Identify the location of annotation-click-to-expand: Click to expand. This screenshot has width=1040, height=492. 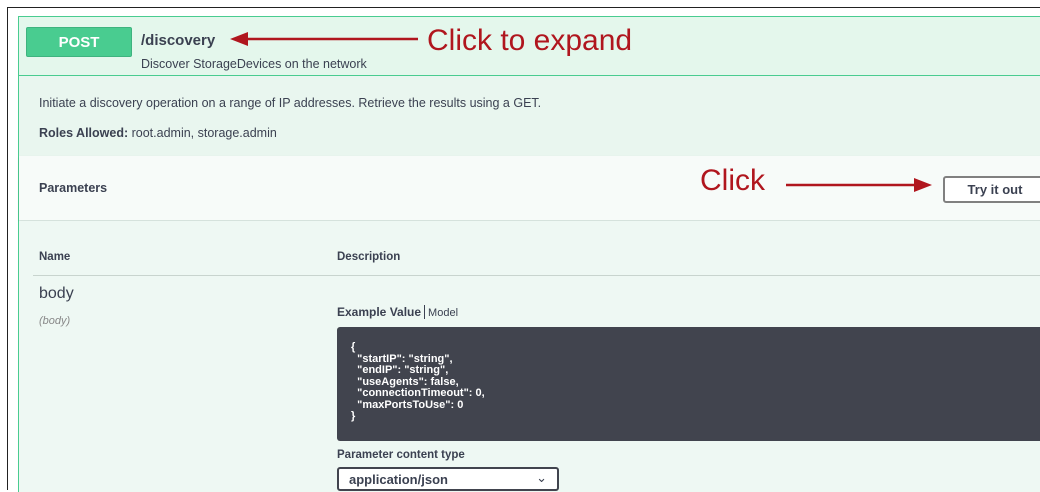
(530, 40).